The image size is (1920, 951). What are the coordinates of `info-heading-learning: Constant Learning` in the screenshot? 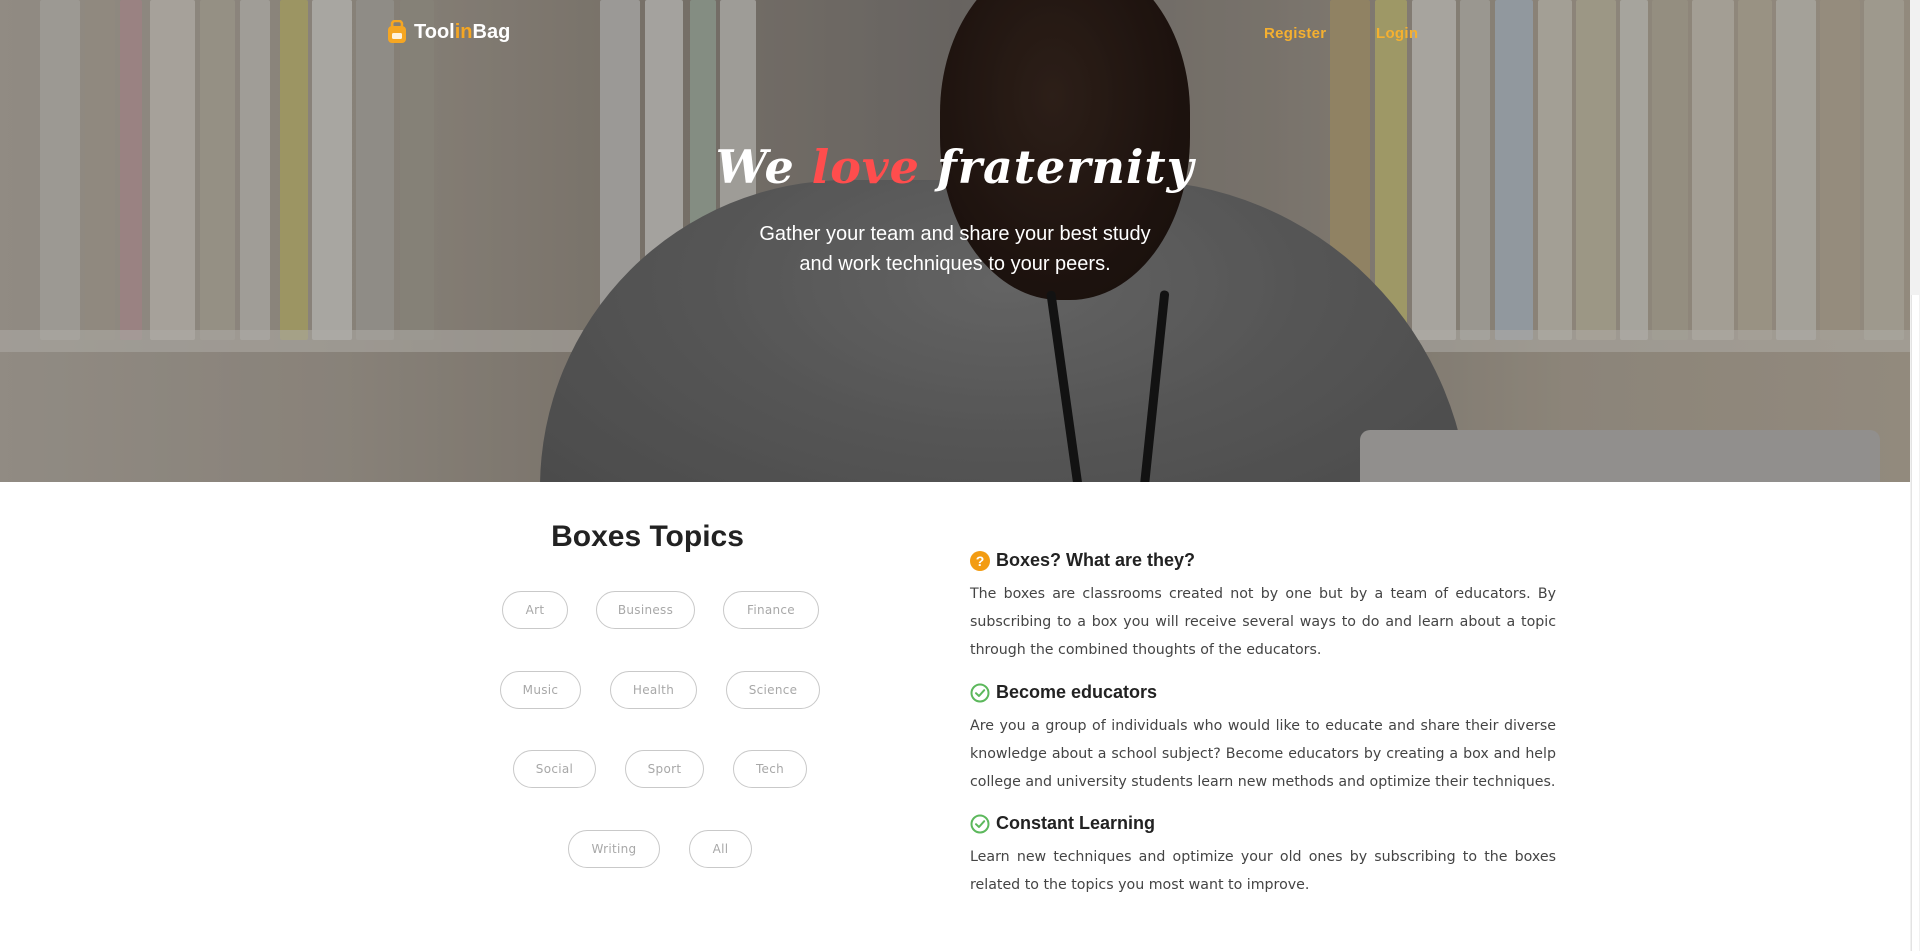 It's located at (1062, 823).